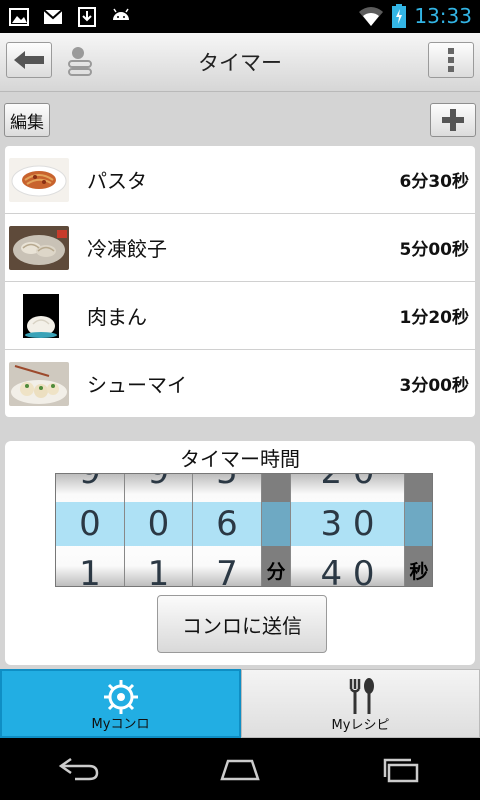  I want to click on wifi-icon, so click(371, 16).